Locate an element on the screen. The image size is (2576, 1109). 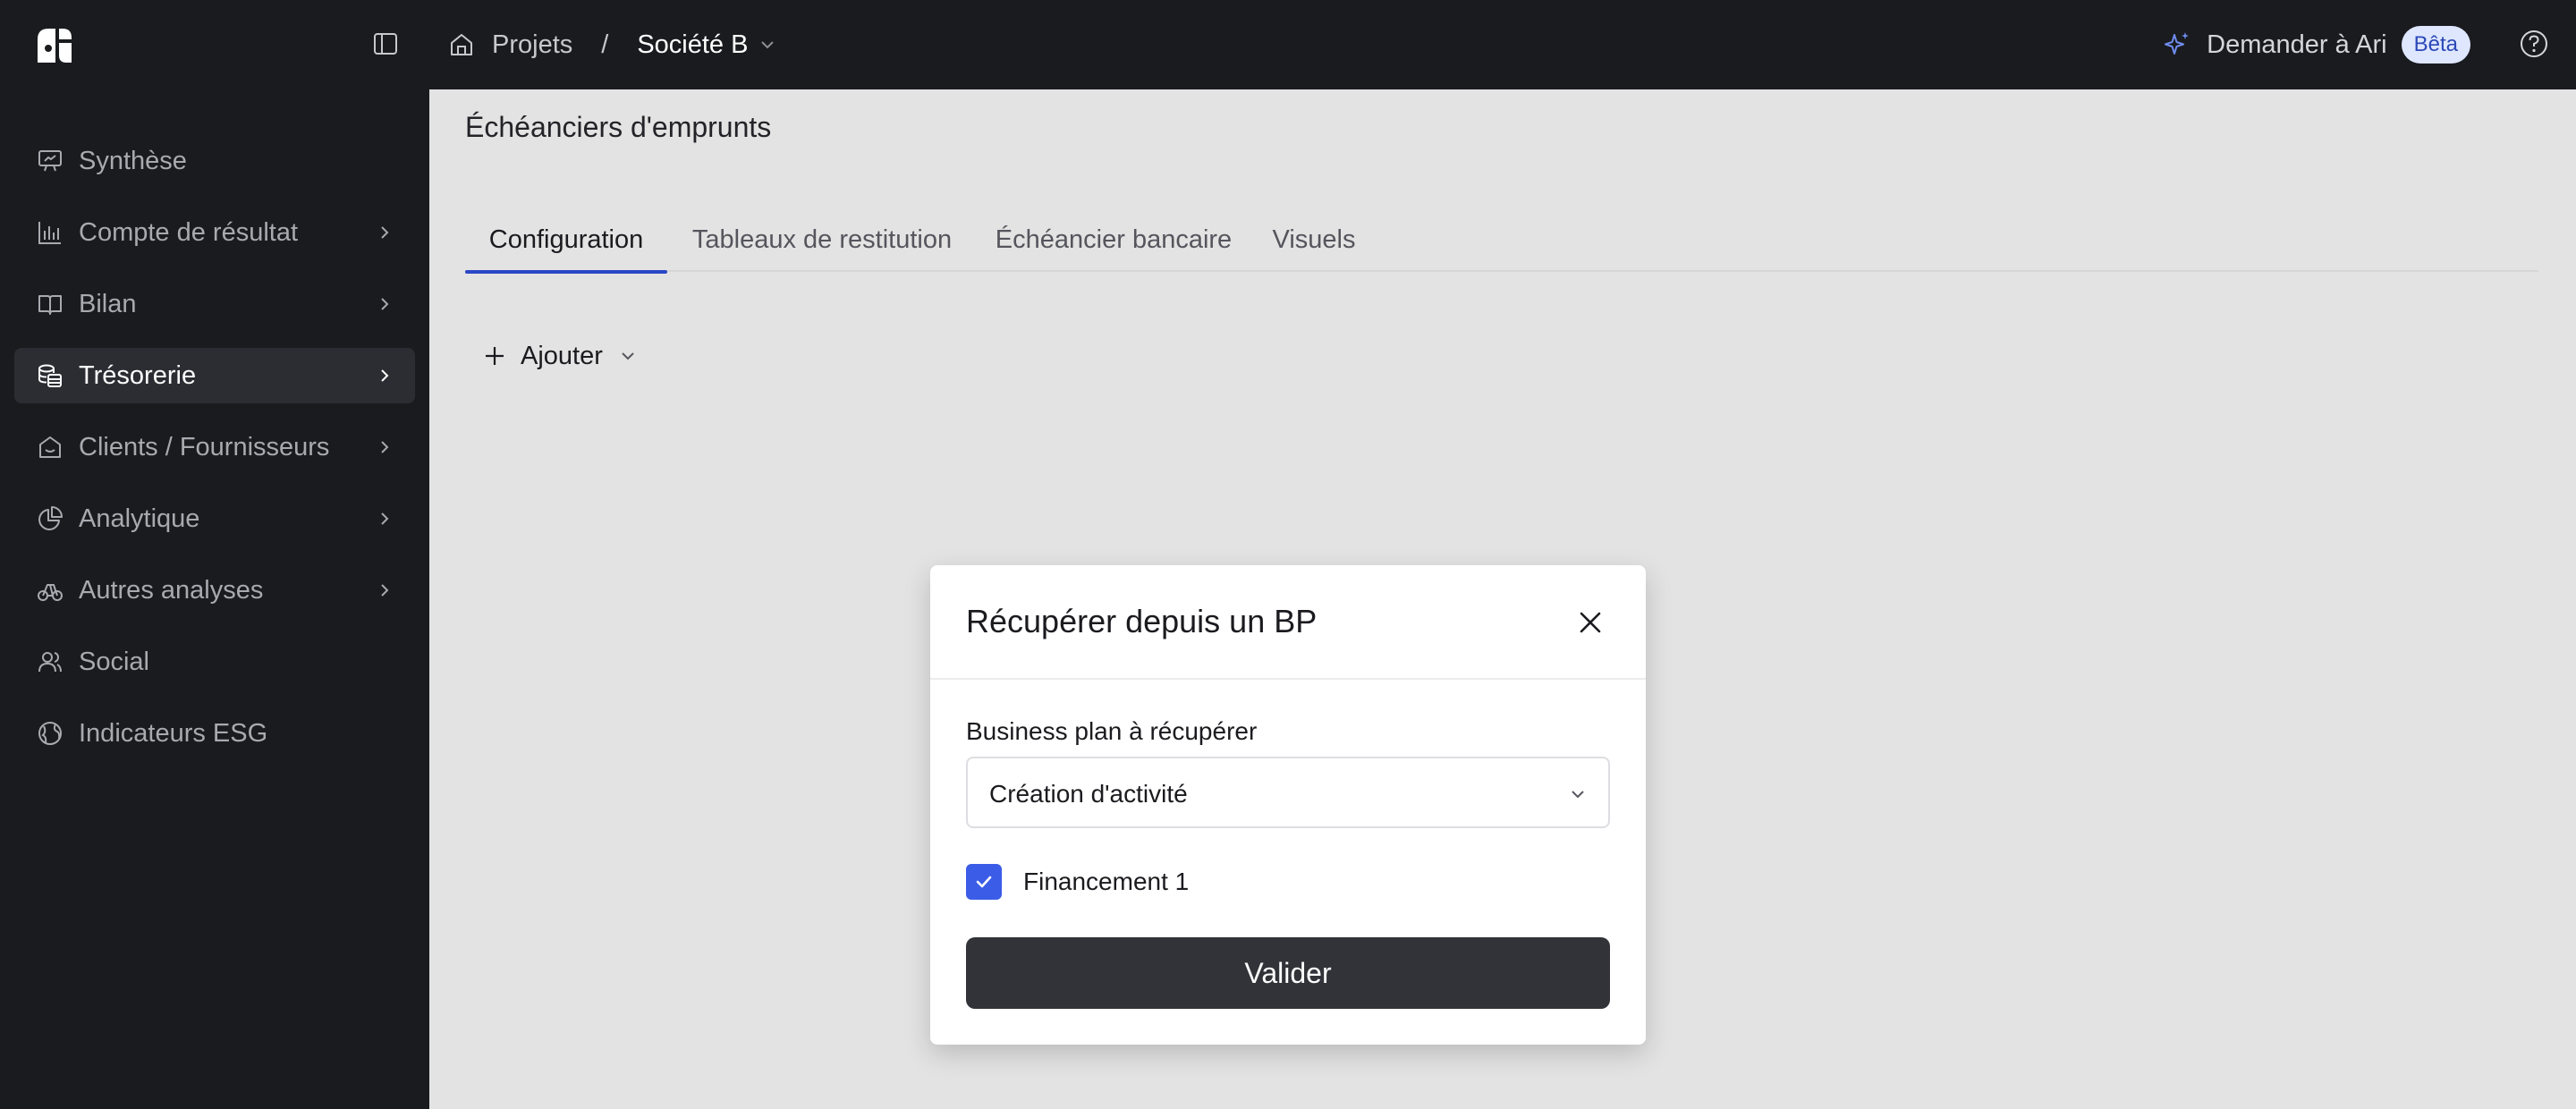
business-plan-select-value: Création d'activité is located at coordinates (1088, 794).